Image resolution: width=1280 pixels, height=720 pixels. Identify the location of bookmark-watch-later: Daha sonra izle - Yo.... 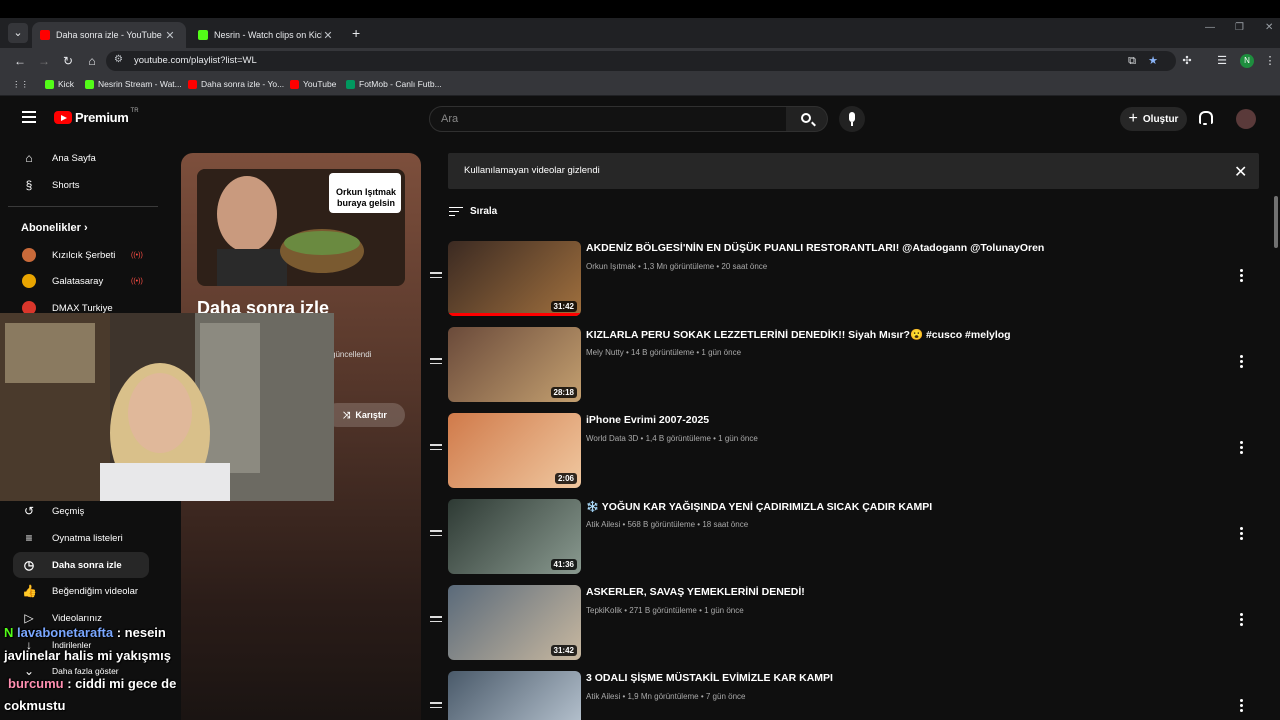
(236, 84).